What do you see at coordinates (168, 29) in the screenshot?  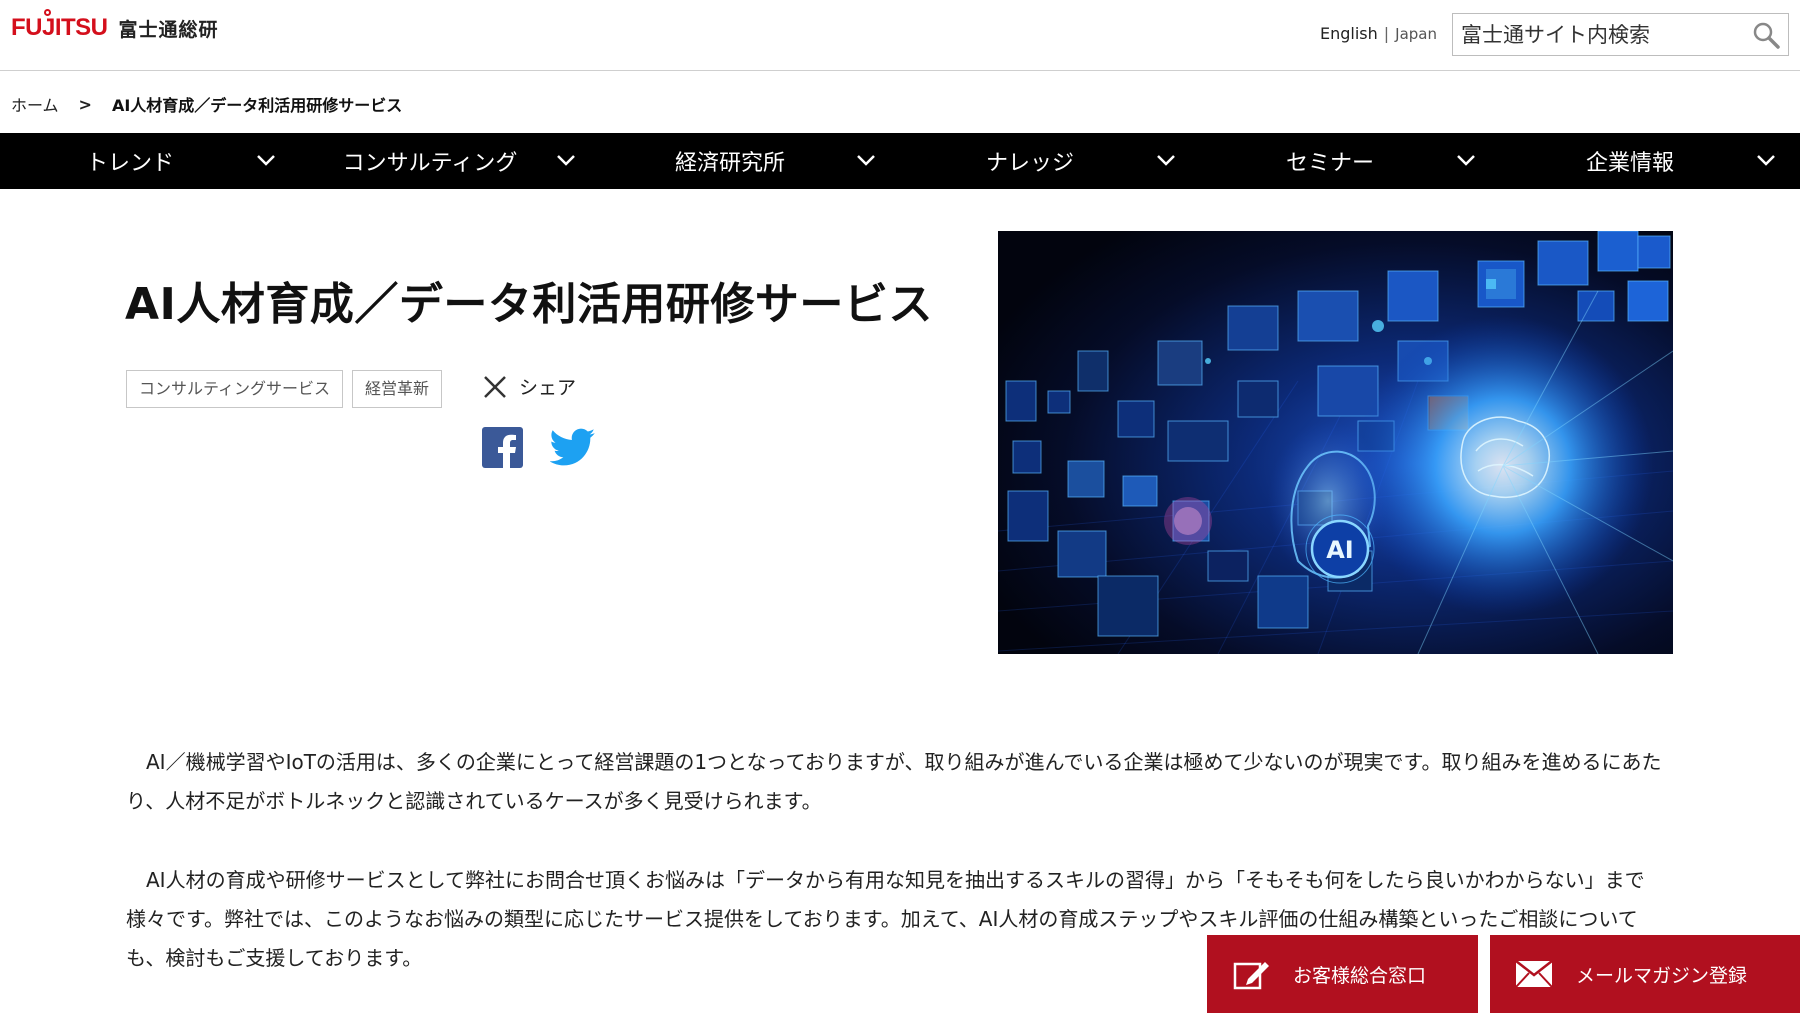 I see `company-name: 富士通総研` at bounding box center [168, 29].